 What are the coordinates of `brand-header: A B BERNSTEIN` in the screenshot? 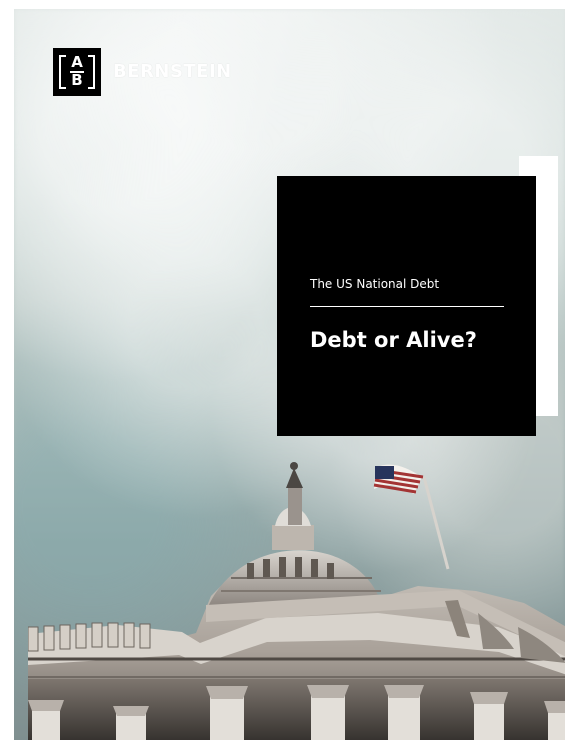 It's located at (142, 72).